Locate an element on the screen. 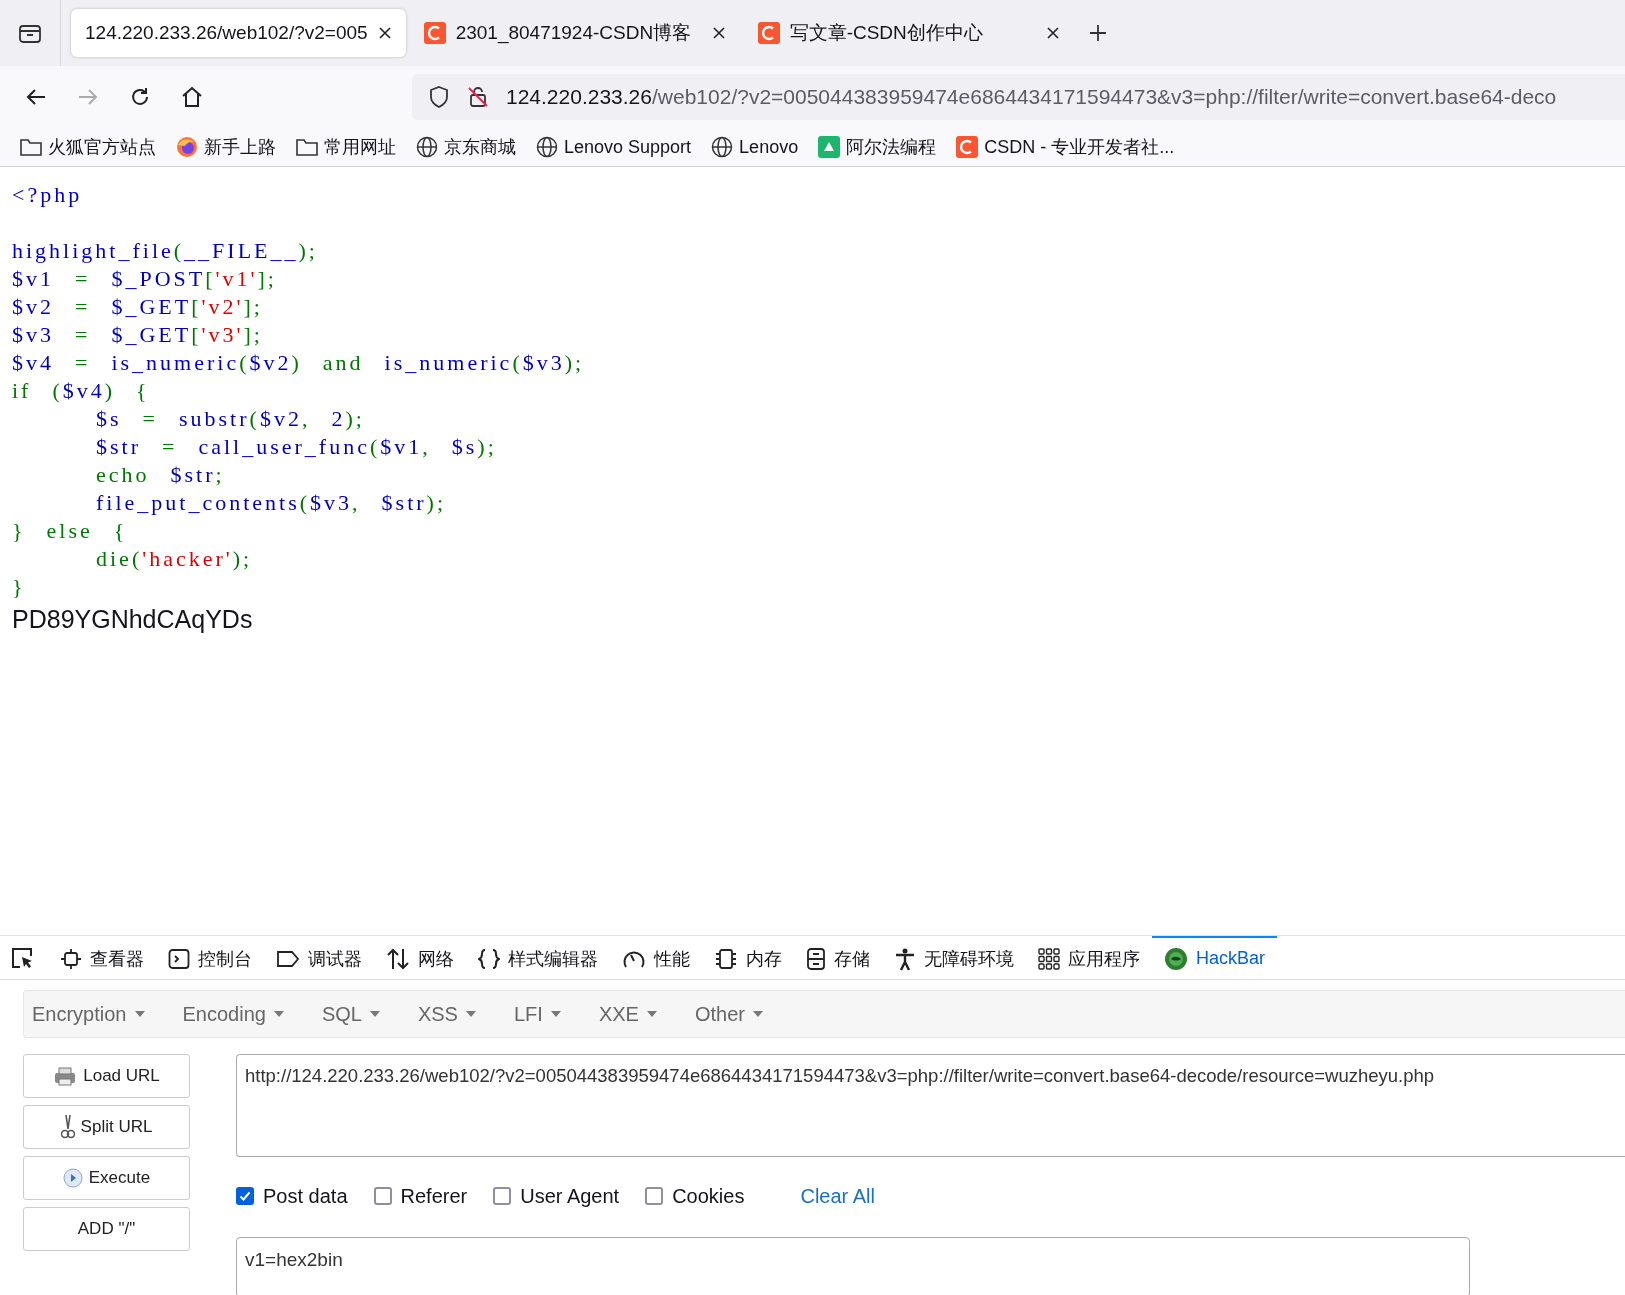  output-text: PD89YGNhdCAqYDs is located at coordinates (132, 619).